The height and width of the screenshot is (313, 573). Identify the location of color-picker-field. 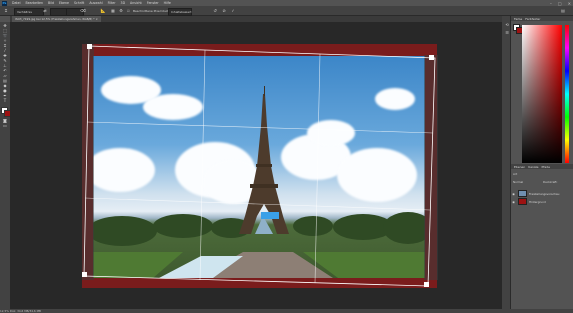
(542, 94).